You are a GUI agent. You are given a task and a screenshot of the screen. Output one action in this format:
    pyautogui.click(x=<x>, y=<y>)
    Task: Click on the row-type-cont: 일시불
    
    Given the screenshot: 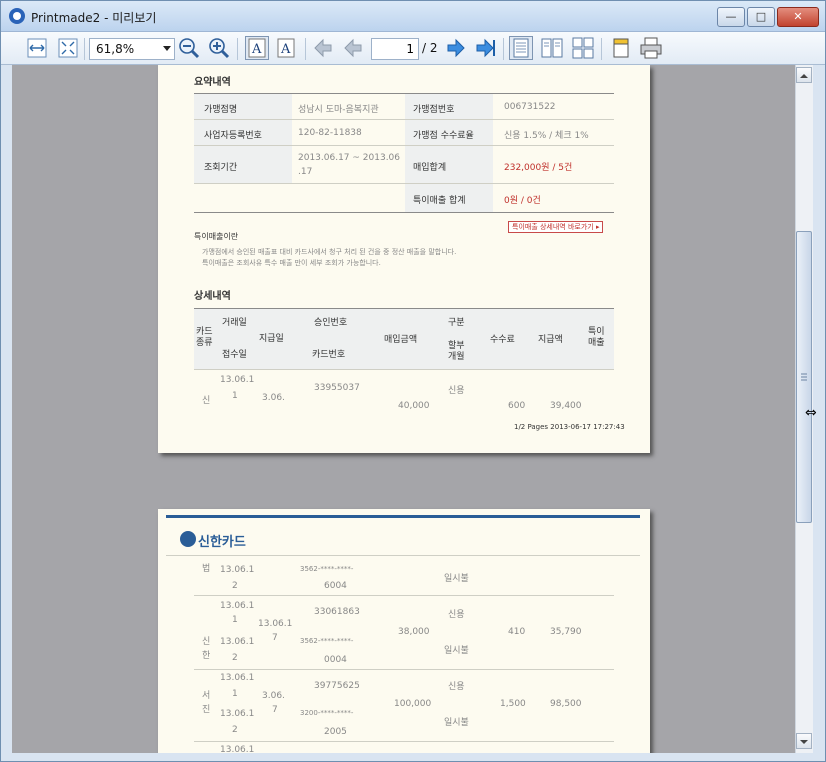 What is the action you would take?
    pyautogui.click(x=456, y=723)
    